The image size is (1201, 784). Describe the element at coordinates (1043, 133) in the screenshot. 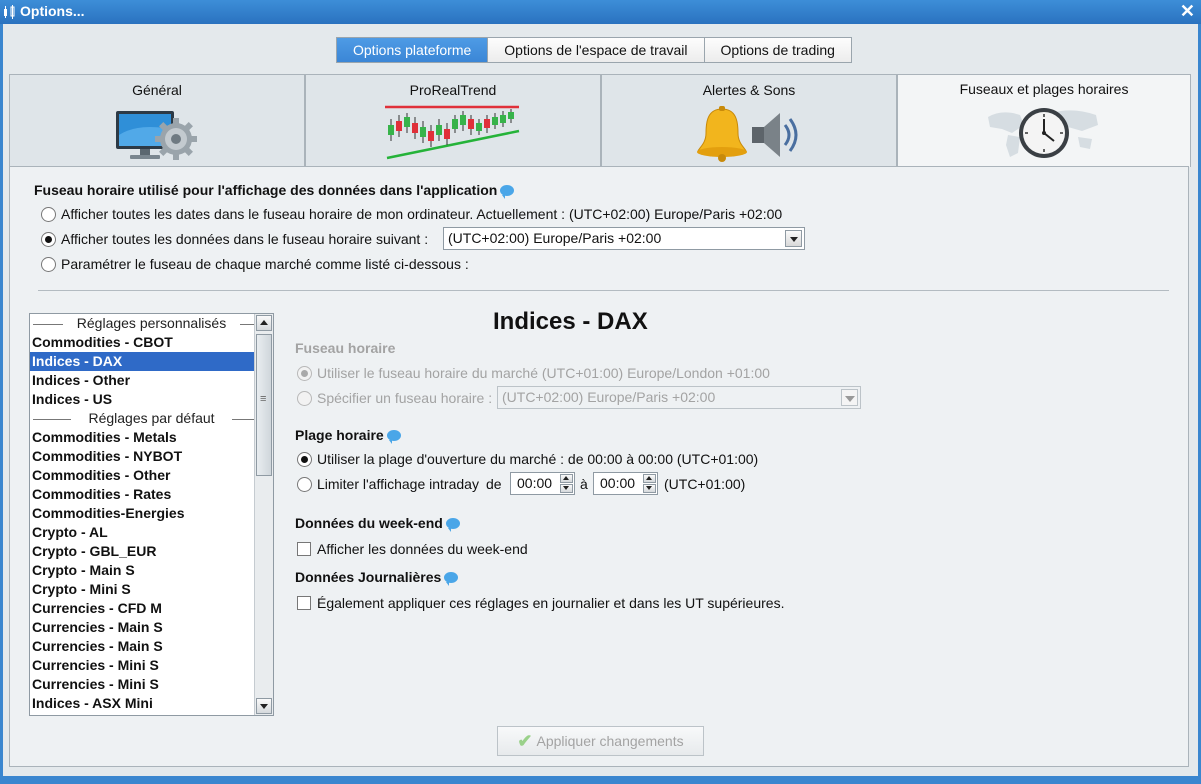

I see `world-clock-icon` at that location.